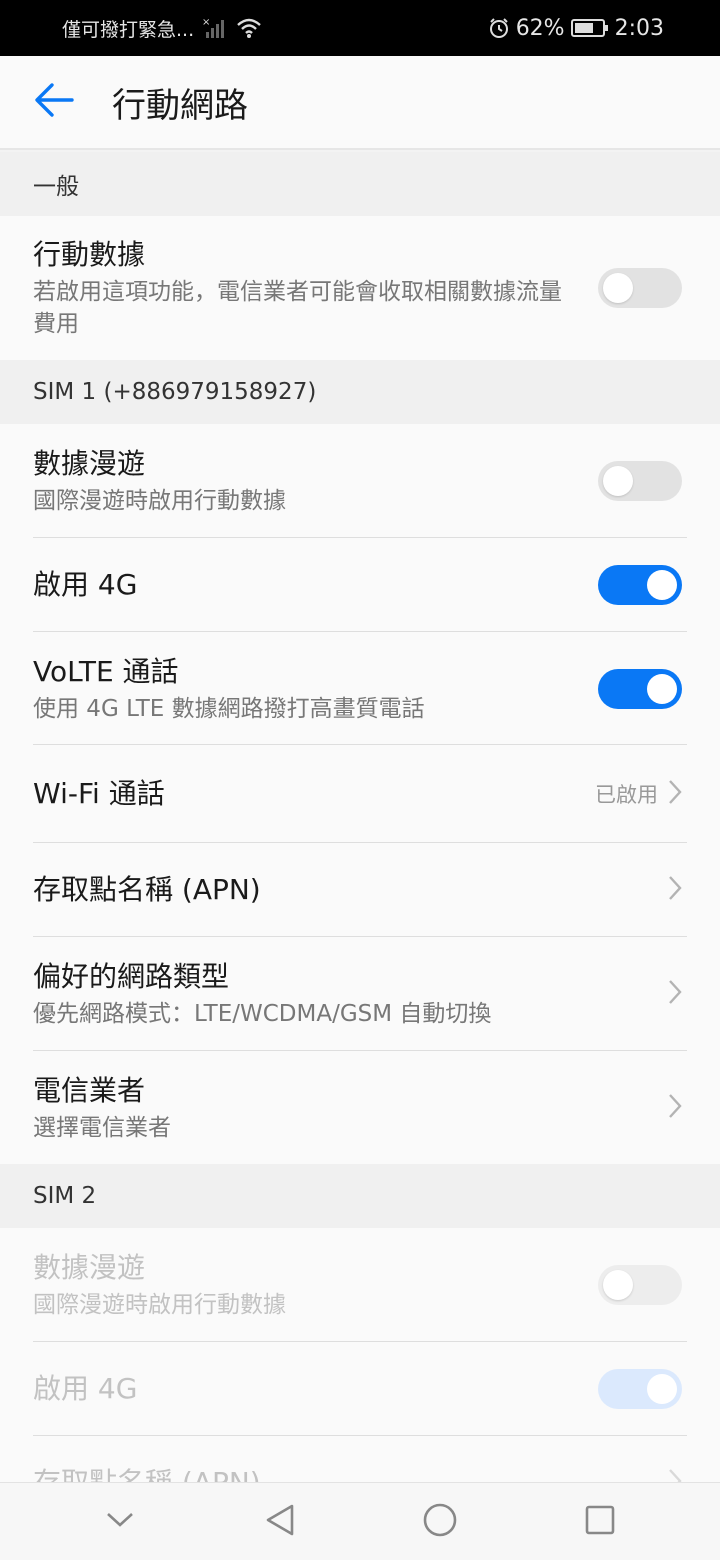 The width and height of the screenshot is (720, 1560). Describe the element at coordinates (89, 1090) in the screenshot. I see `sim1-carrier-title: 電信業者` at that location.